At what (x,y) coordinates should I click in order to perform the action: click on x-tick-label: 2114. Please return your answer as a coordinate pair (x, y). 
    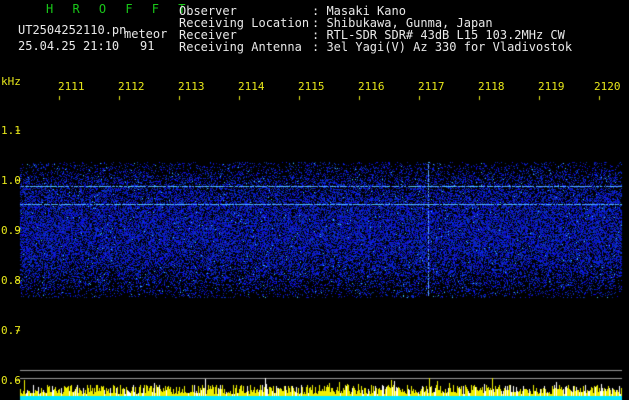
    Looking at the image, I should click on (251, 86).